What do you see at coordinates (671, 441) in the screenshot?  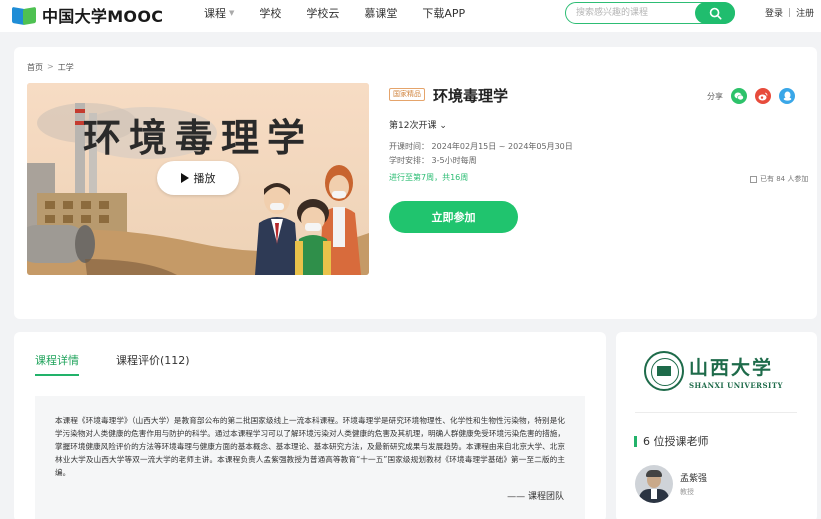 I see `teachers-heading: 6 位授课老师` at bounding box center [671, 441].